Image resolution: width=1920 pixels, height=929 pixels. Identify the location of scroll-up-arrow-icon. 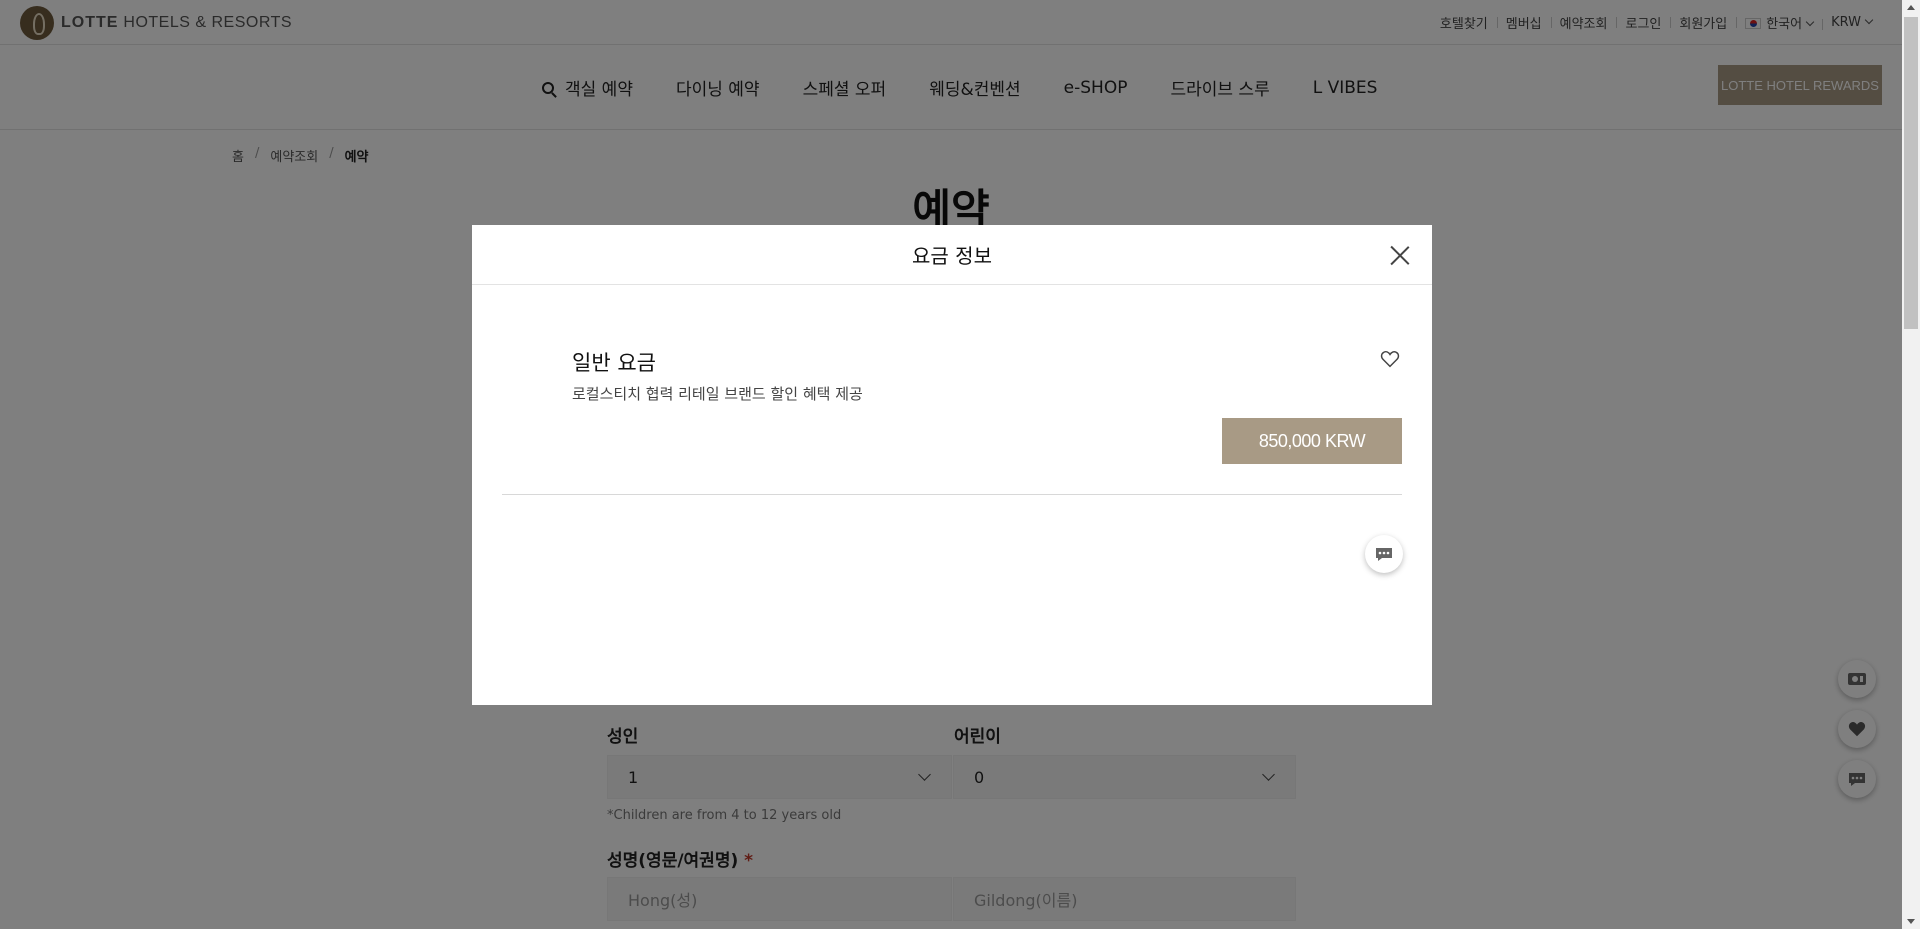
(1911, 7).